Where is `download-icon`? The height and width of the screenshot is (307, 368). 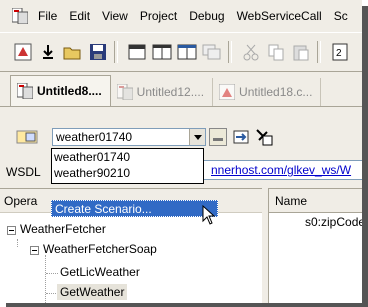
download-icon is located at coordinates (48, 52).